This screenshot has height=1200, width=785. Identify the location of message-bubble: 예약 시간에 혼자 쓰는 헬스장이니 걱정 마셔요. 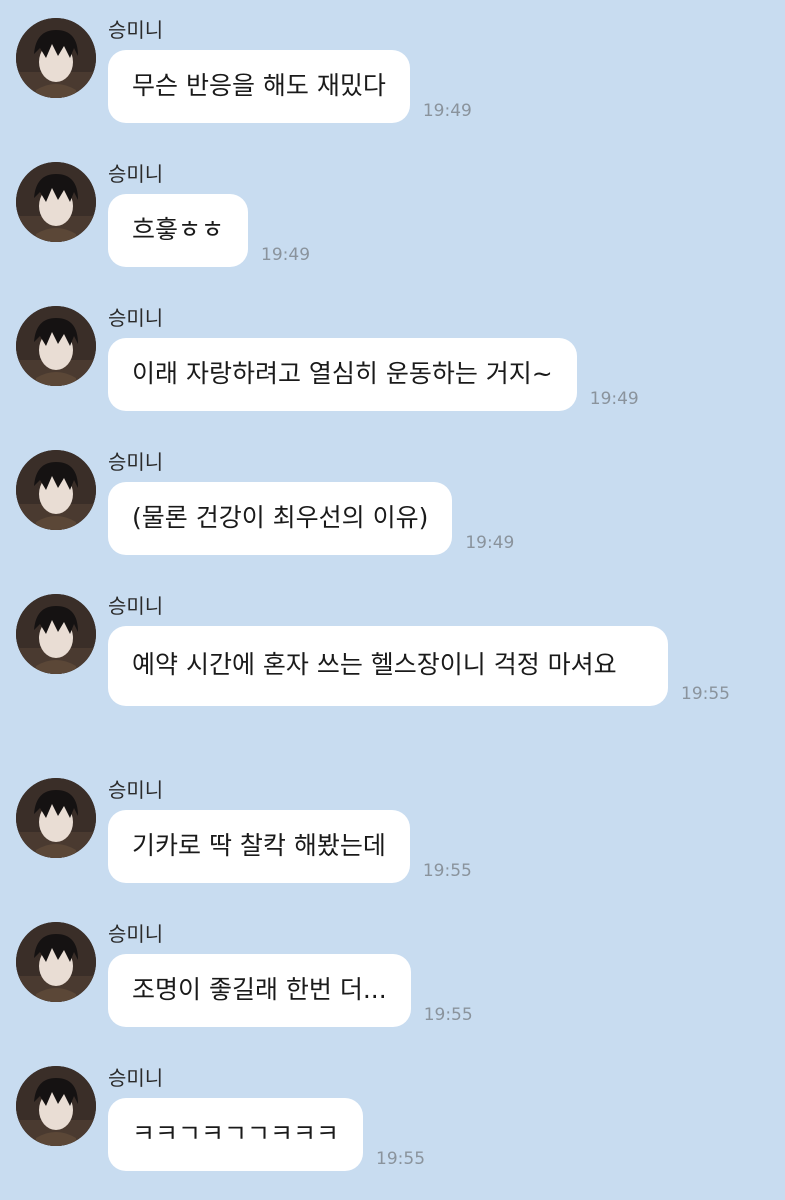
(388, 666).